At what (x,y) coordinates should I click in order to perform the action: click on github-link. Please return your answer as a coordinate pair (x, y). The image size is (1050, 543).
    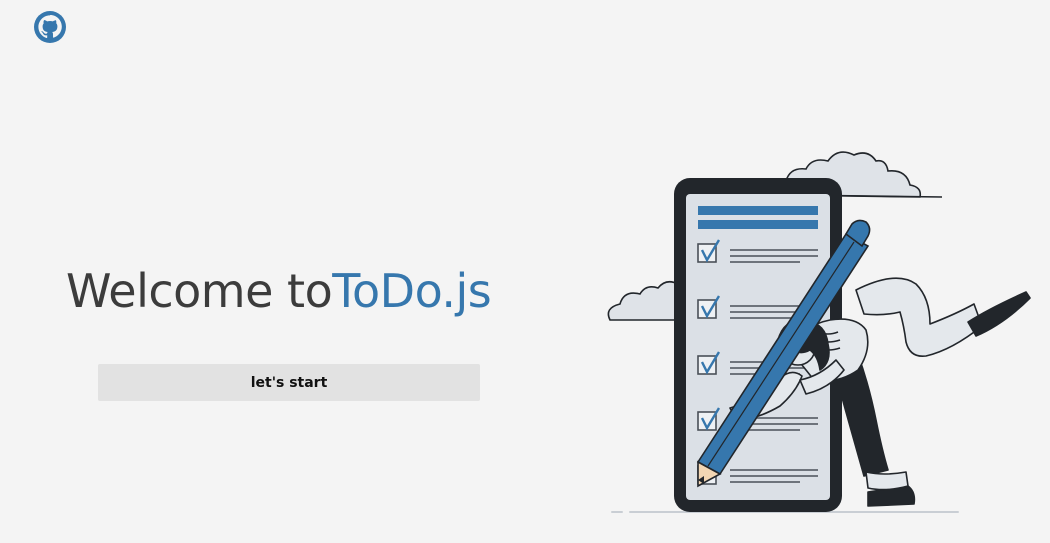
    Looking at the image, I should click on (50, 27).